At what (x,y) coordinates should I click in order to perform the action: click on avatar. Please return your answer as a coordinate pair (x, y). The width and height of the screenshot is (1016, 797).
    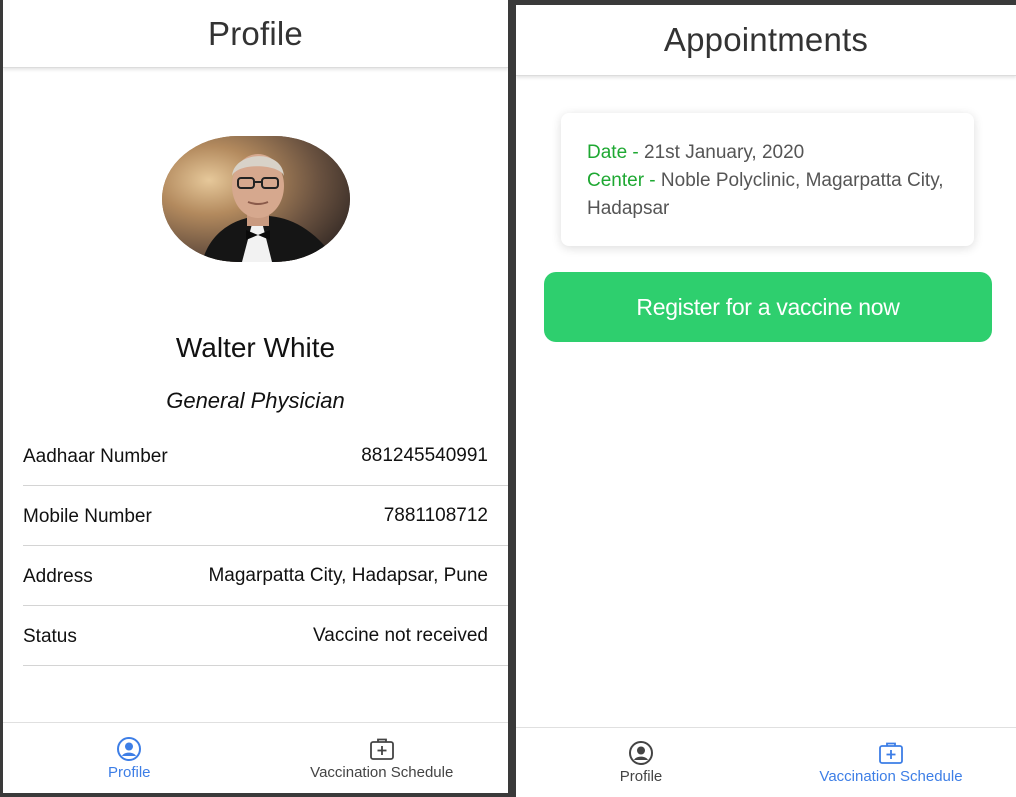
    Looking at the image, I should click on (256, 199).